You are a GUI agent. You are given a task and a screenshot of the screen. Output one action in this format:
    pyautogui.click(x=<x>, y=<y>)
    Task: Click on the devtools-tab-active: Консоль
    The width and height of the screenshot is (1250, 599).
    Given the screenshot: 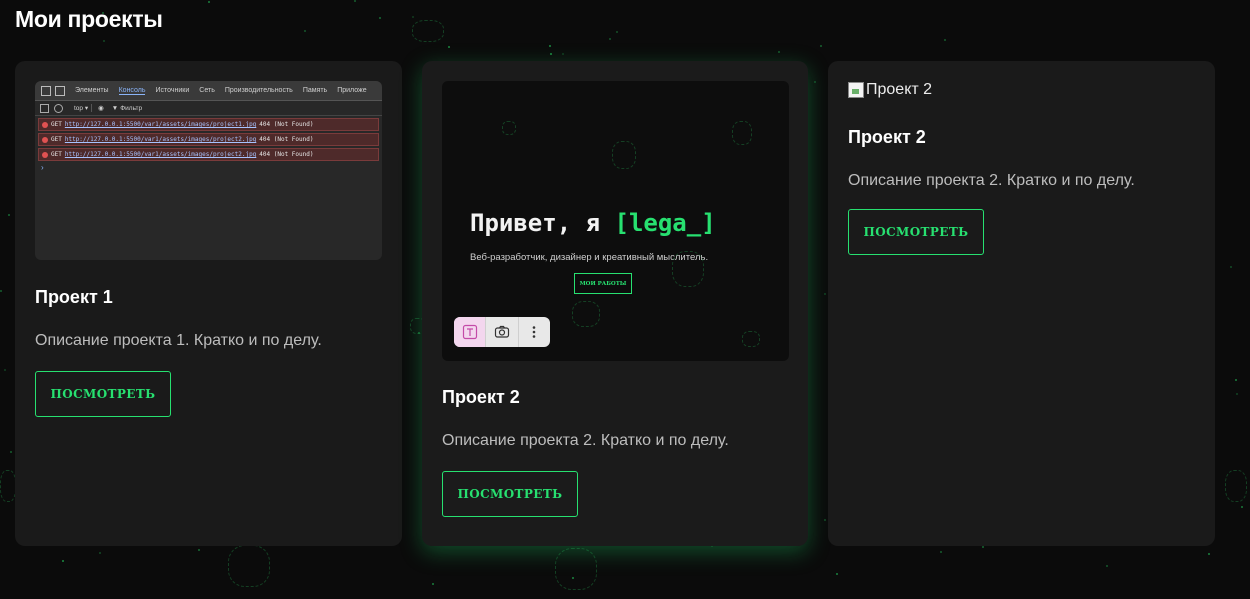 What is the action you would take?
    pyautogui.click(x=132, y=90)
    